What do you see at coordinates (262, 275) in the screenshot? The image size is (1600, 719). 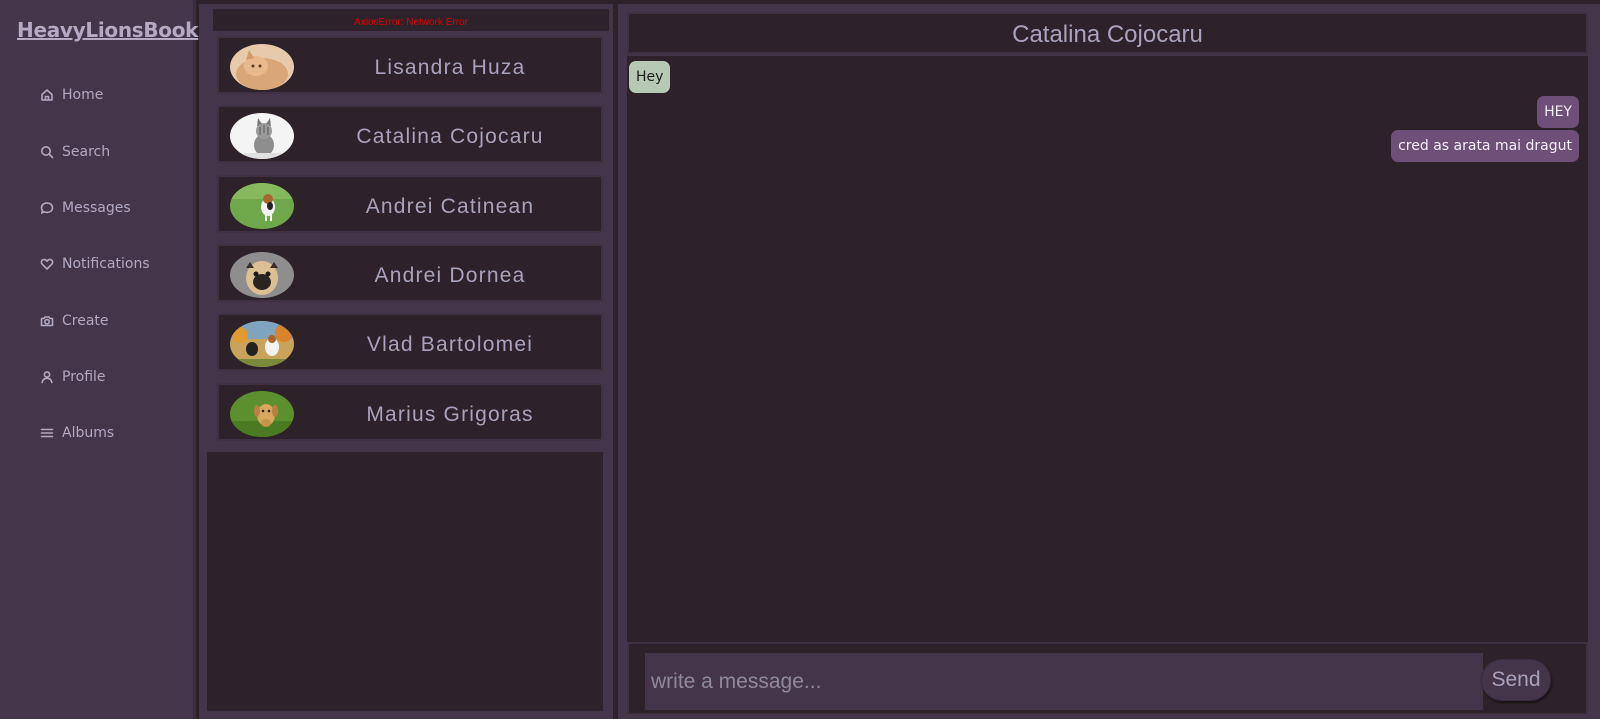 I see `pug-avatar` at bounding box center [262, 275].